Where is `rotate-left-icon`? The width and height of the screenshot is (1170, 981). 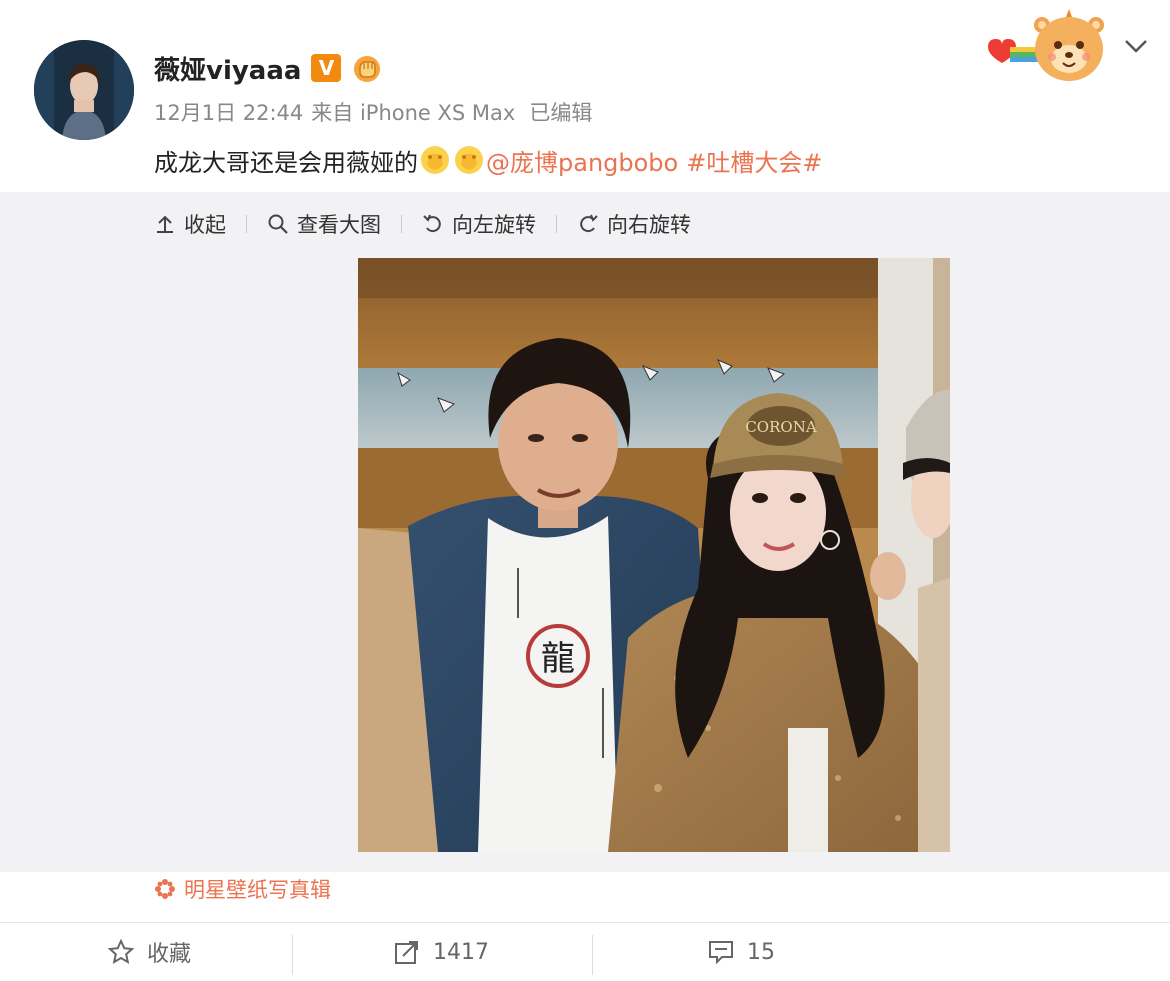 rotate-left-icon is located at coordinates (432, 223).